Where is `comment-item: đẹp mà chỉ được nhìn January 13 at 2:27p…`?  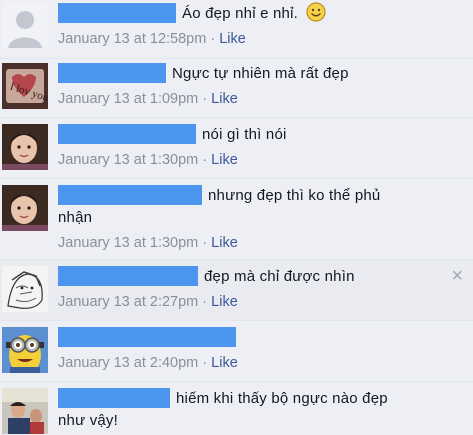
comment-item: đẹp mà chỉ được nhìn January 13 at 2:27p… is located at coordinates (236, 290).